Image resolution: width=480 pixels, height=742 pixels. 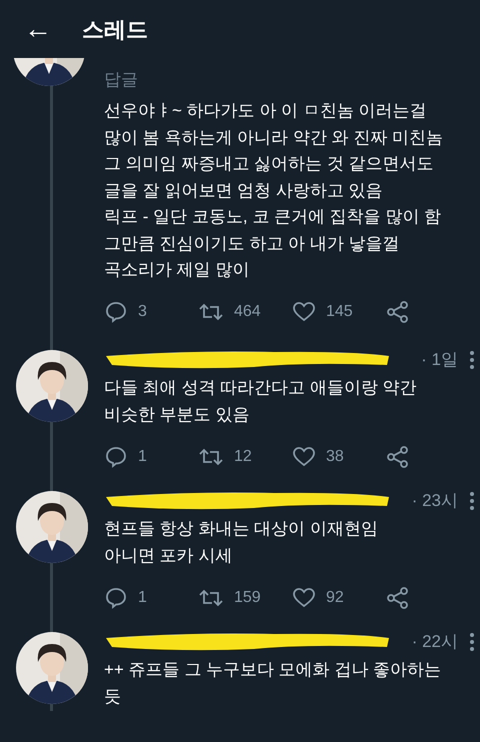 What do you see at coordinates (243, 456) in the screenshot?
I see `retweet-count: 12` at bounding box center [243, 456].